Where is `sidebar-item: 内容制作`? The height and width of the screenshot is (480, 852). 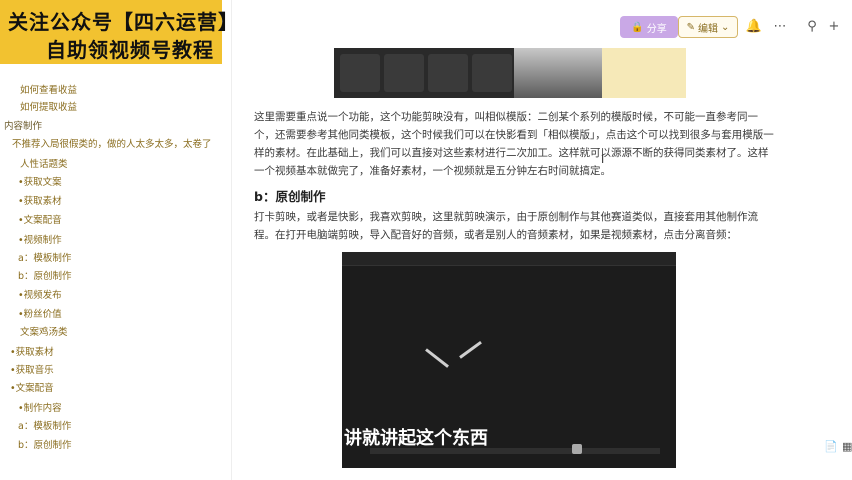 sidebar-item: 内容制作 is located at coordinates (23, 125).